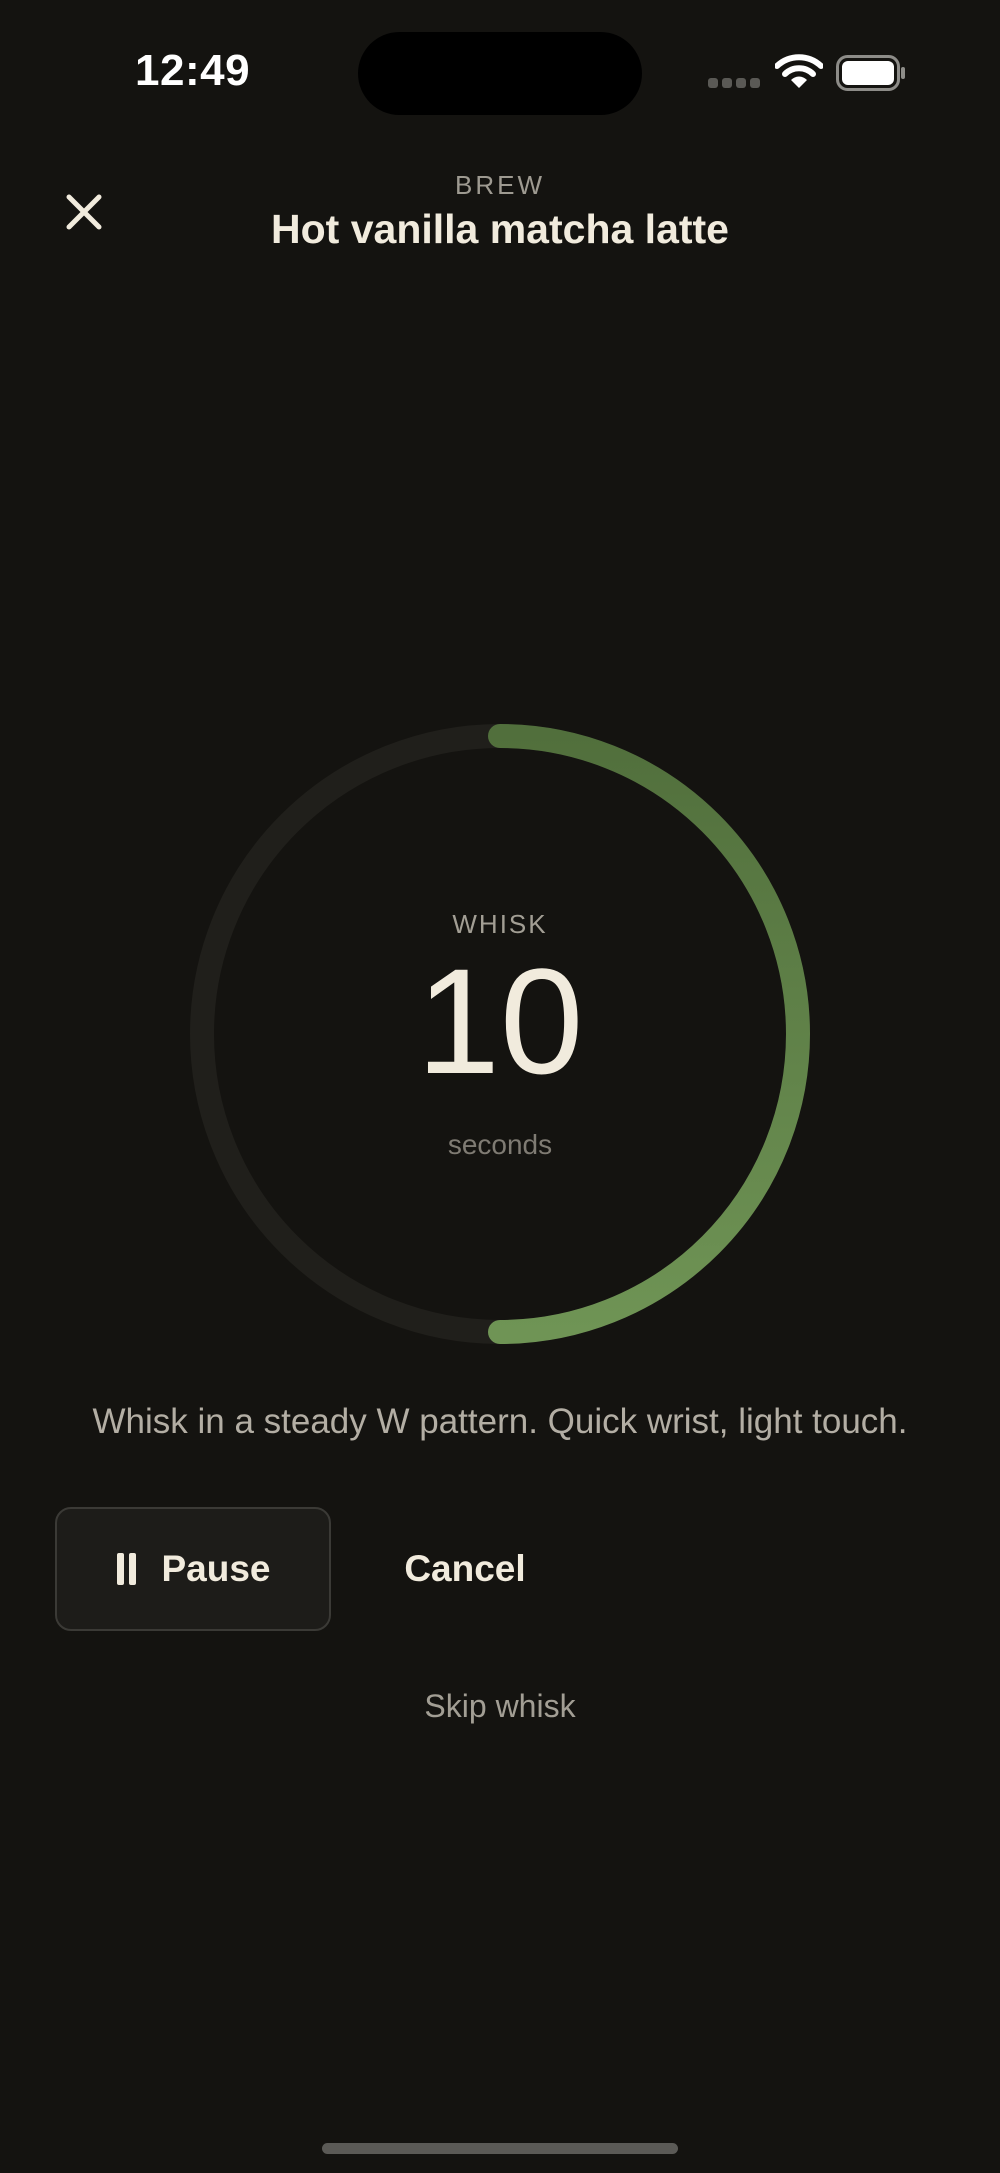 The height and width of the screenshot is (2173, 1000). I want to click on status-bar: 12:49, so click(500, 75).